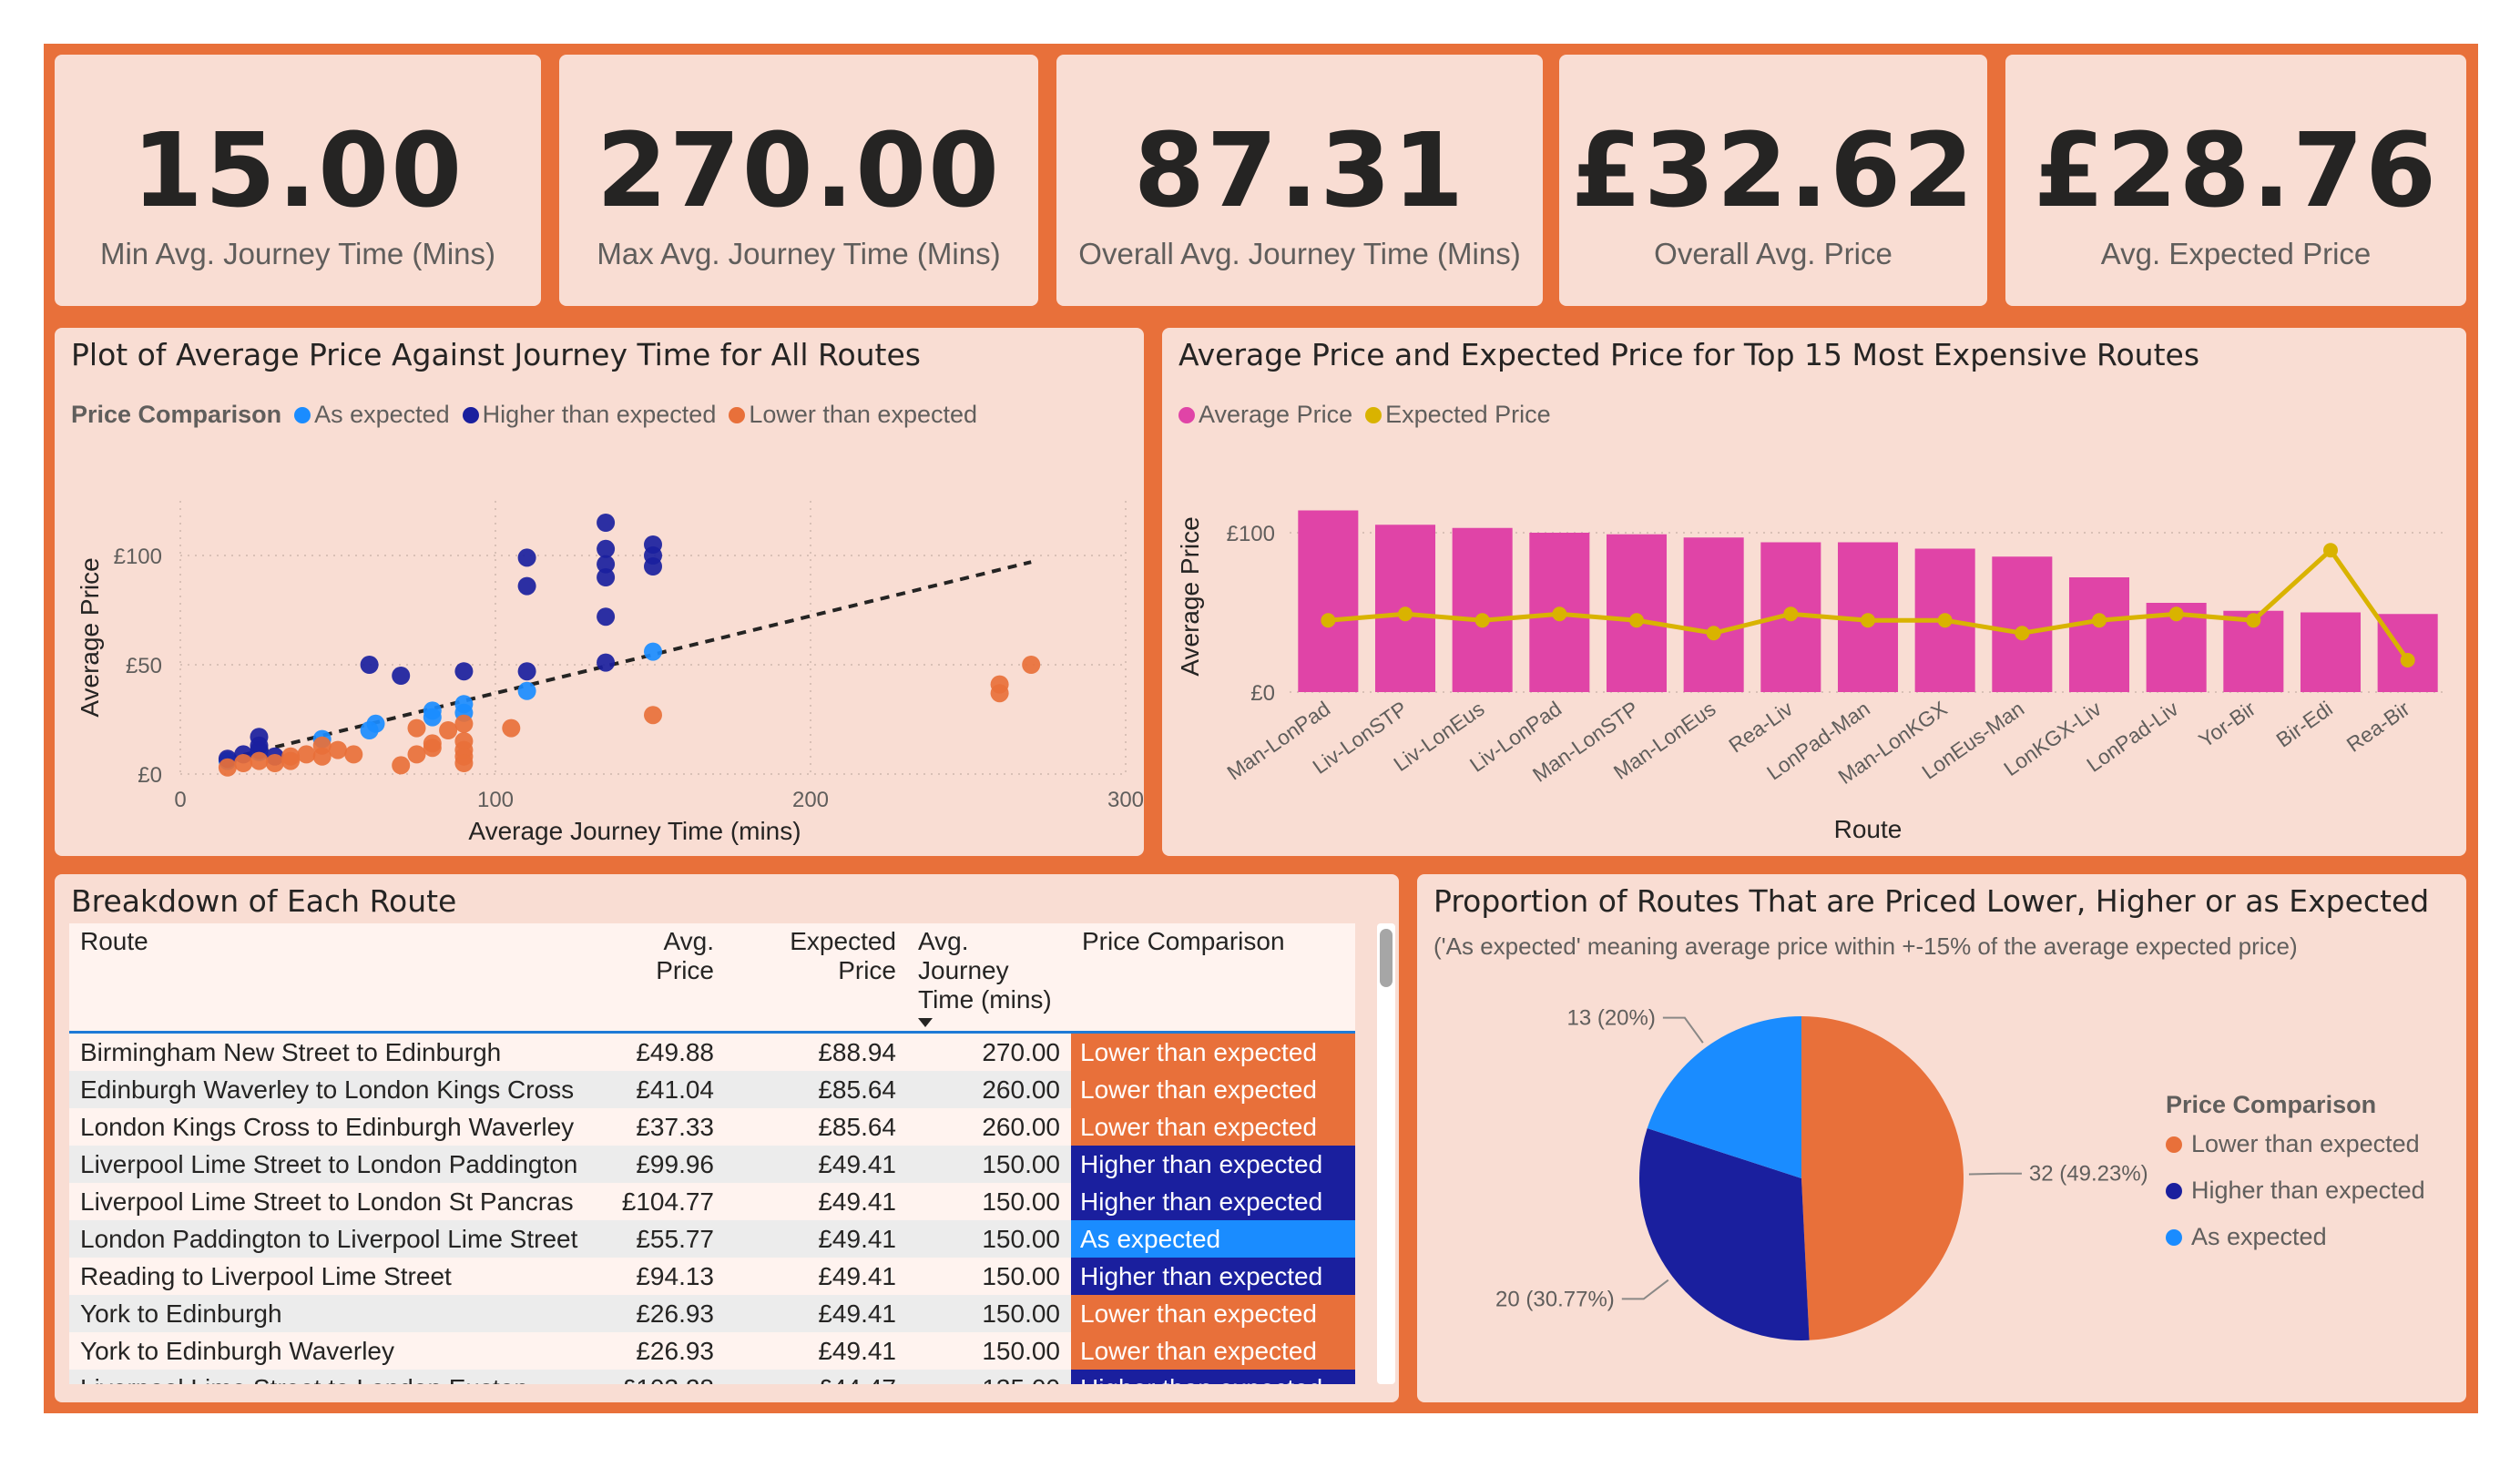  Describe the element at coordinates (658, 978) in the screenshot. I see `column-header-avg-price: Avg. Price` at that location.